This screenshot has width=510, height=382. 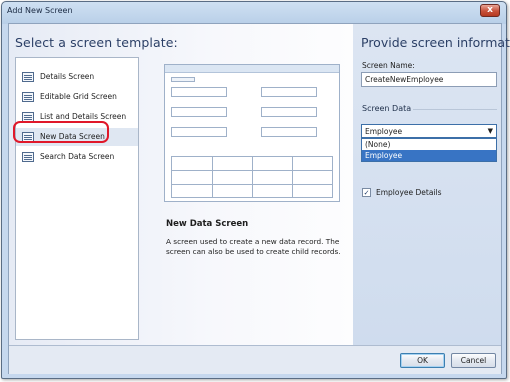 I want to click on close-button: x, so click(x=490, y=10).